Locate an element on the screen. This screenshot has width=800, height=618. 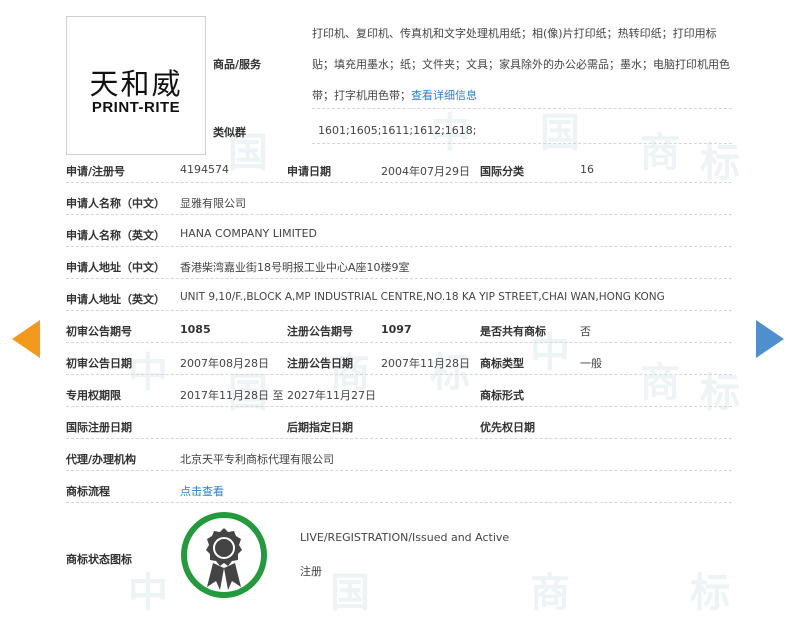
exclusive-value: 2017年11月28日 至 2027年11月27日 is located at coordinates (278, 395).